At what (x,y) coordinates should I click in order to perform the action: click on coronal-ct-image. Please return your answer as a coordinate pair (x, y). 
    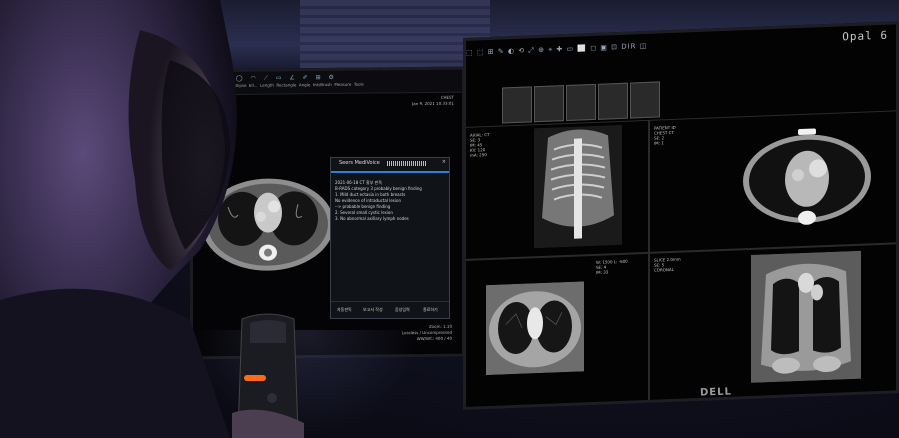
    Looking at the image, I should click on (806, 316).